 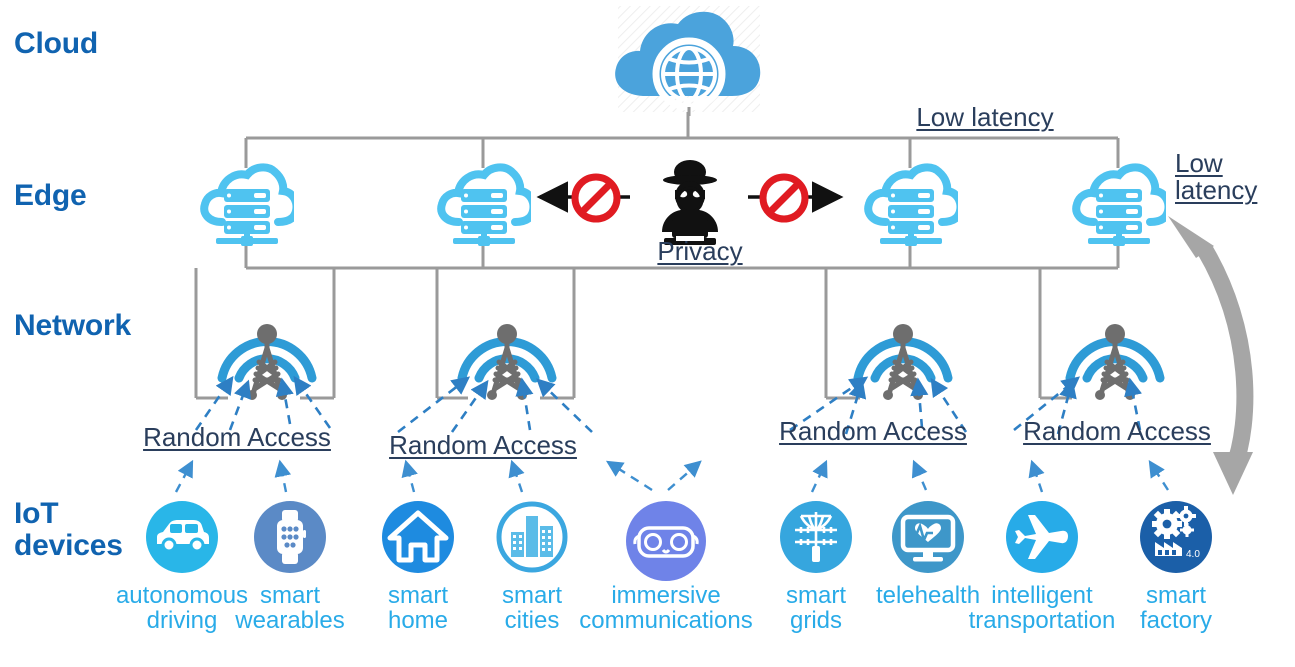 What do you see at coordinates (1176, 608) in the screenshot?
I see `device-label-smart-factory: smart factory` at bounding box center [1176, 608].